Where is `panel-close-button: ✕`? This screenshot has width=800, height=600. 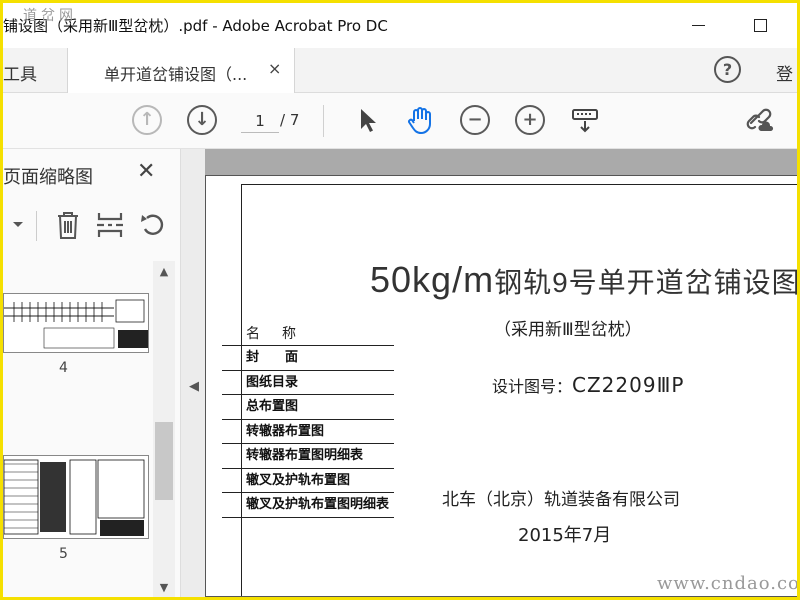
panel-close-button: ✕ is located at coordinates (146, 171).